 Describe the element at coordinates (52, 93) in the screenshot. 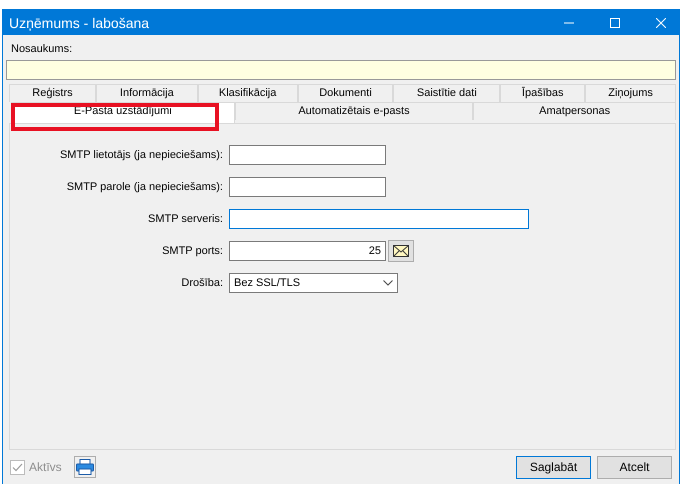

I see `tab: Reģistrs` at that location.